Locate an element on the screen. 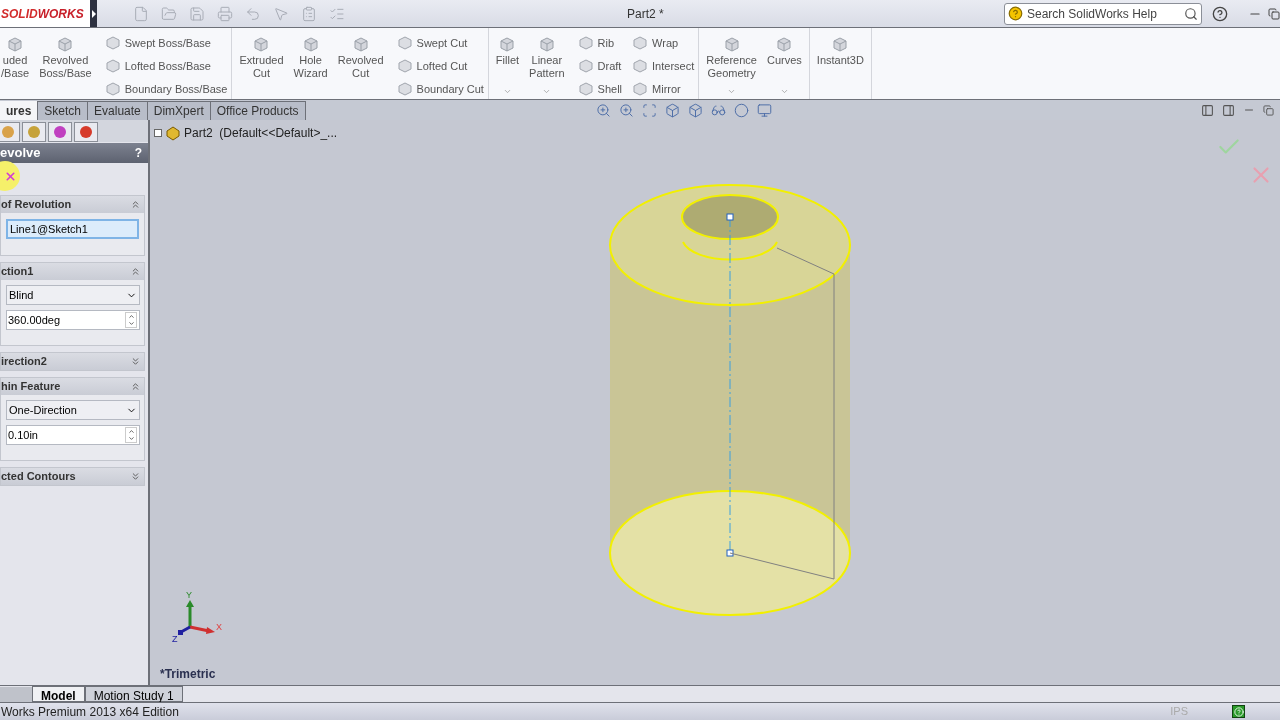  monitor-icon is located at coordinates (764, 110).